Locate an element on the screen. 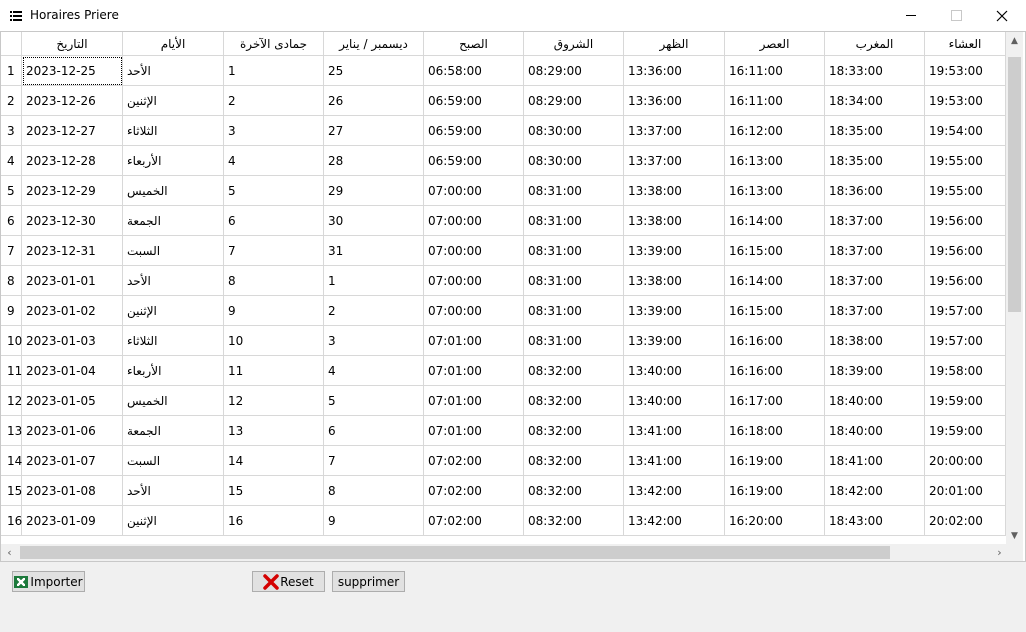 The height and width of the screenshot is (632, 1026). table-cell: 2023-12-25 is located at coordinates (72, 71).